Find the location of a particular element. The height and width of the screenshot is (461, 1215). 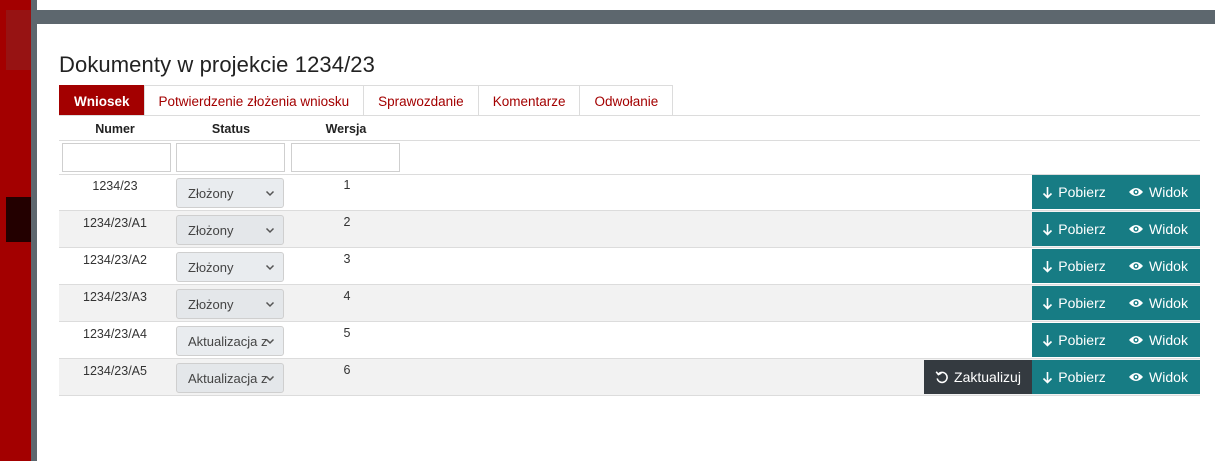

column-header-wersja: Wersja is located at coordinates (346, 129).